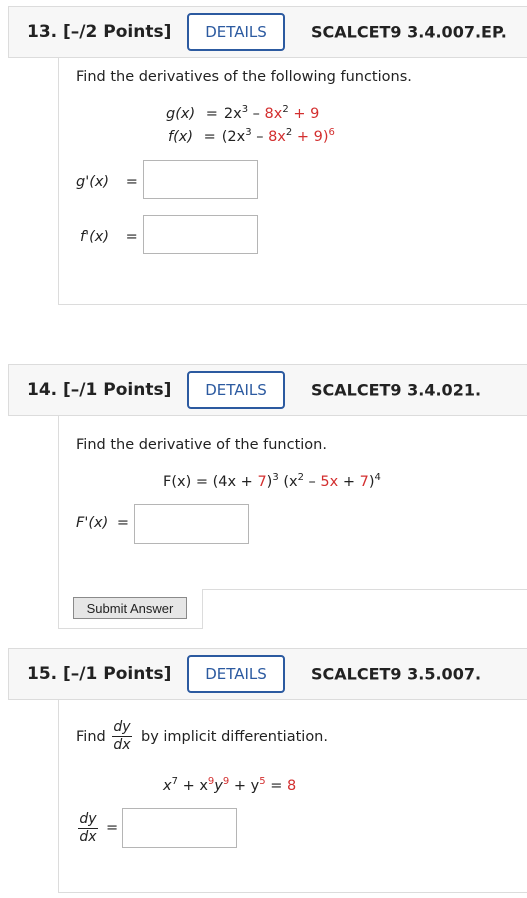 The height and width of the screenshot is (898, 527). I want to click on details-button-15: DETAILS, so click(236, 674).